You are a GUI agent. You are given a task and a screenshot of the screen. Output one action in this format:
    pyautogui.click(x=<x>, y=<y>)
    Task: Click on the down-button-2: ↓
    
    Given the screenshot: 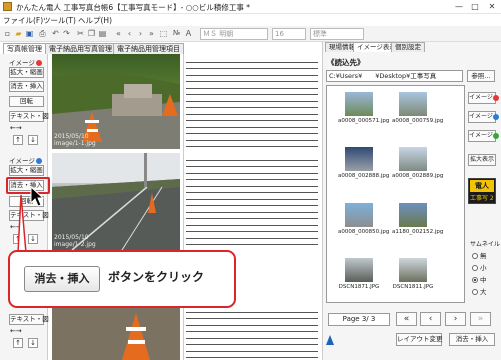 What is the action you would take?
    pyautogui.click(x=33, y=239)
    